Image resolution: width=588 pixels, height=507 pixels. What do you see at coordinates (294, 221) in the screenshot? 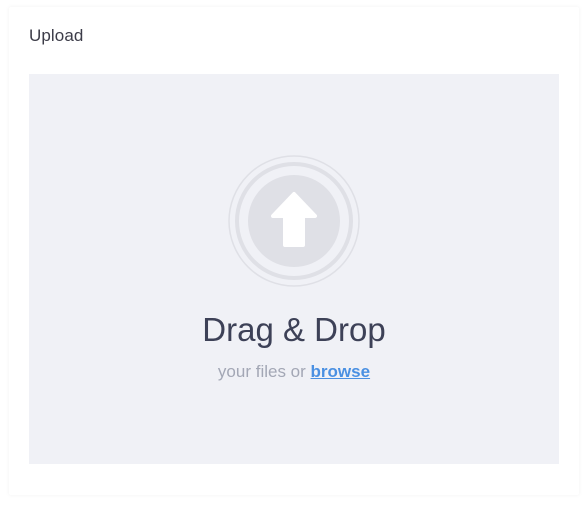
I see `upload-arrow-icon` at bounding box center [294, 221].